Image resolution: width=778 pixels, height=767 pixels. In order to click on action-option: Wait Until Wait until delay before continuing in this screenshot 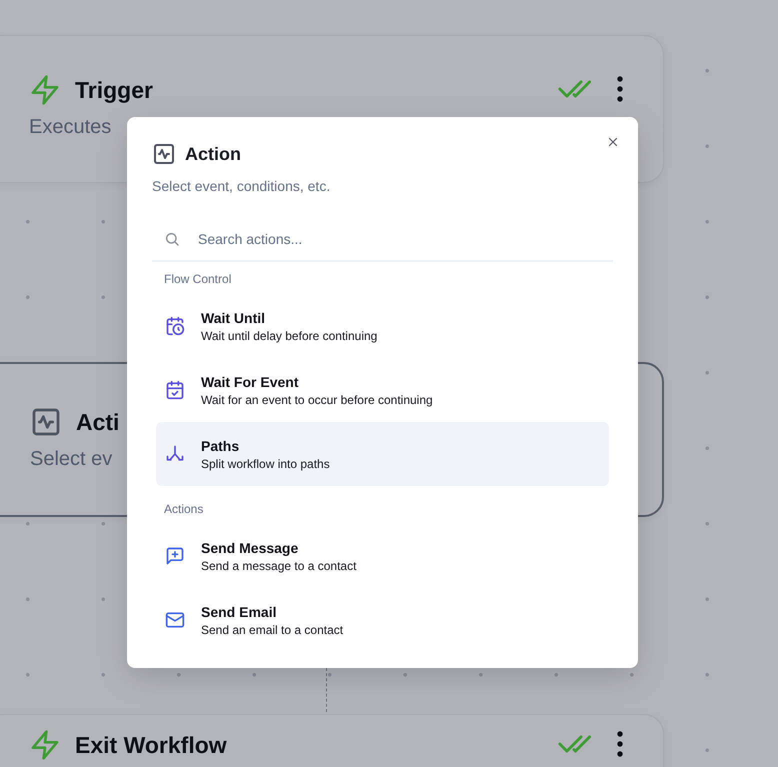, I will do `click(382, 326)`.